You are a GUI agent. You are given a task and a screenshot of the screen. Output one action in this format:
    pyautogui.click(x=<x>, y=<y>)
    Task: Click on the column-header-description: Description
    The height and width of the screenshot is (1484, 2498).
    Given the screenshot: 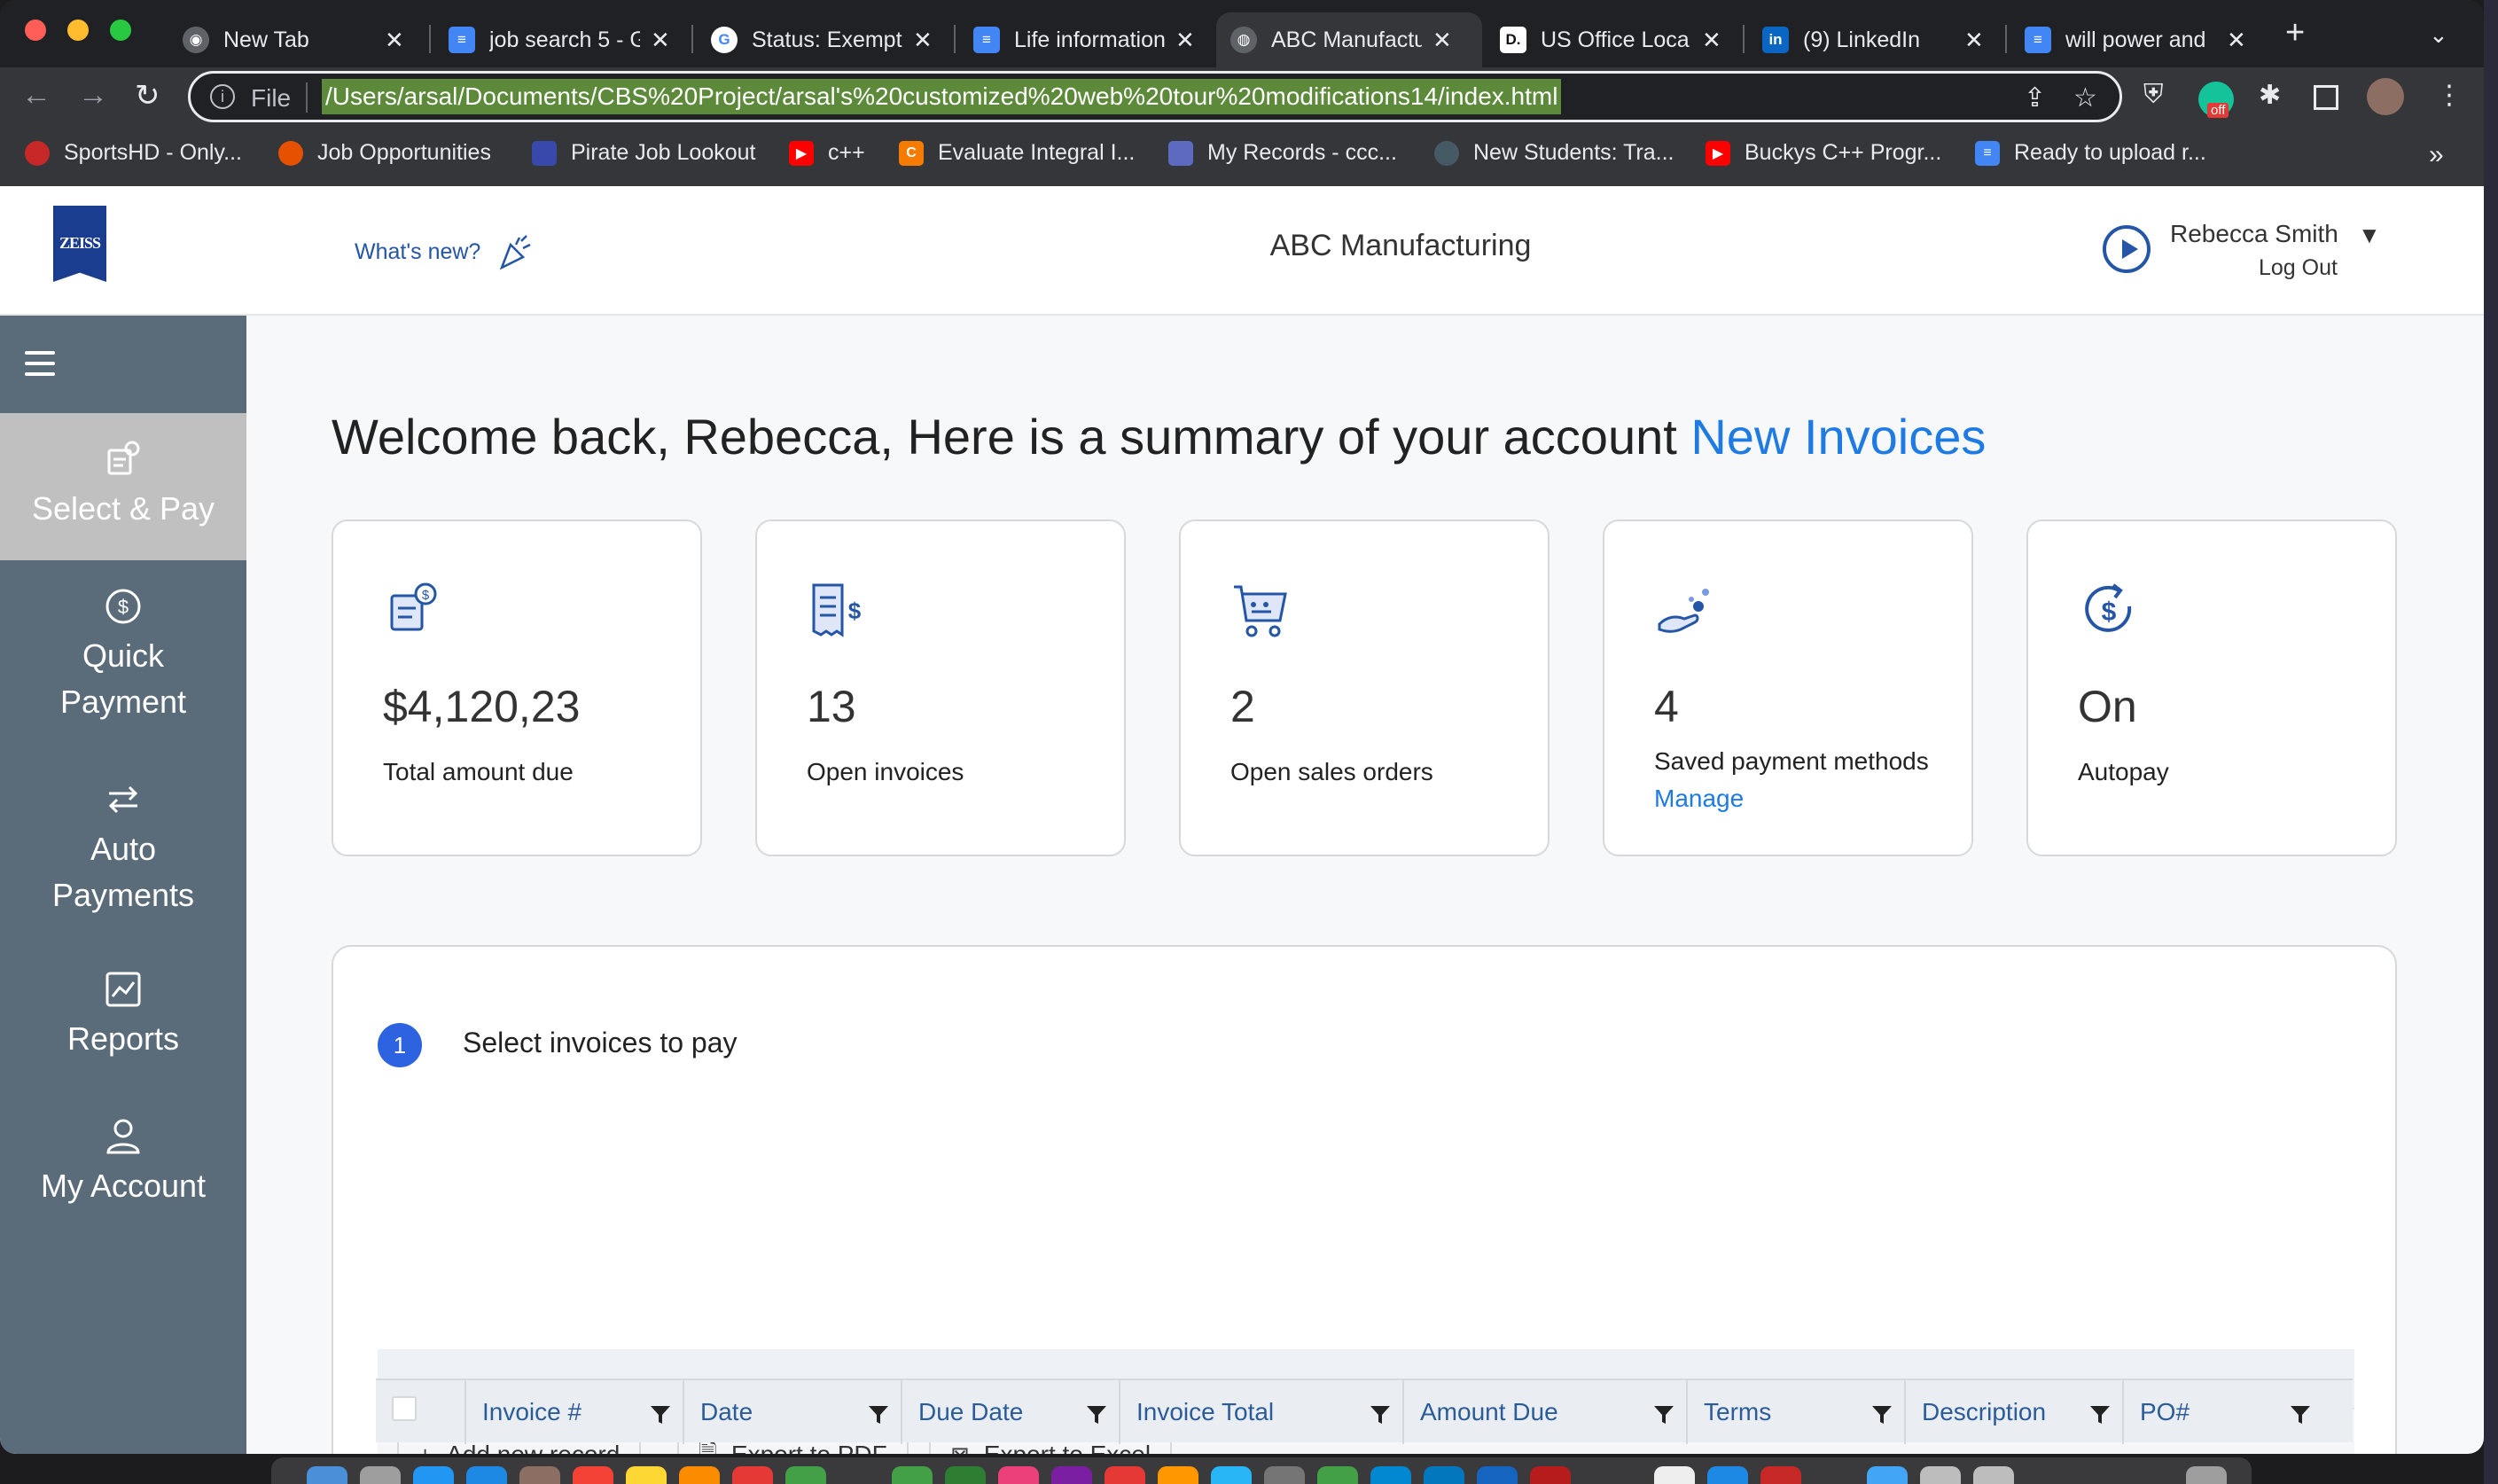 What is the action you would take?
    pyautogui.click(x=2013, y=1412)
    